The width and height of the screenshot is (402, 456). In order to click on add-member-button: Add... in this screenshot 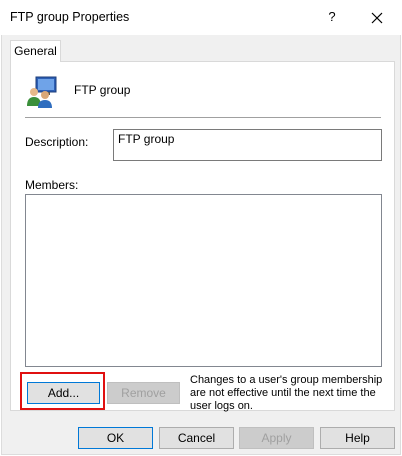, I will do `click(63, 393)`.